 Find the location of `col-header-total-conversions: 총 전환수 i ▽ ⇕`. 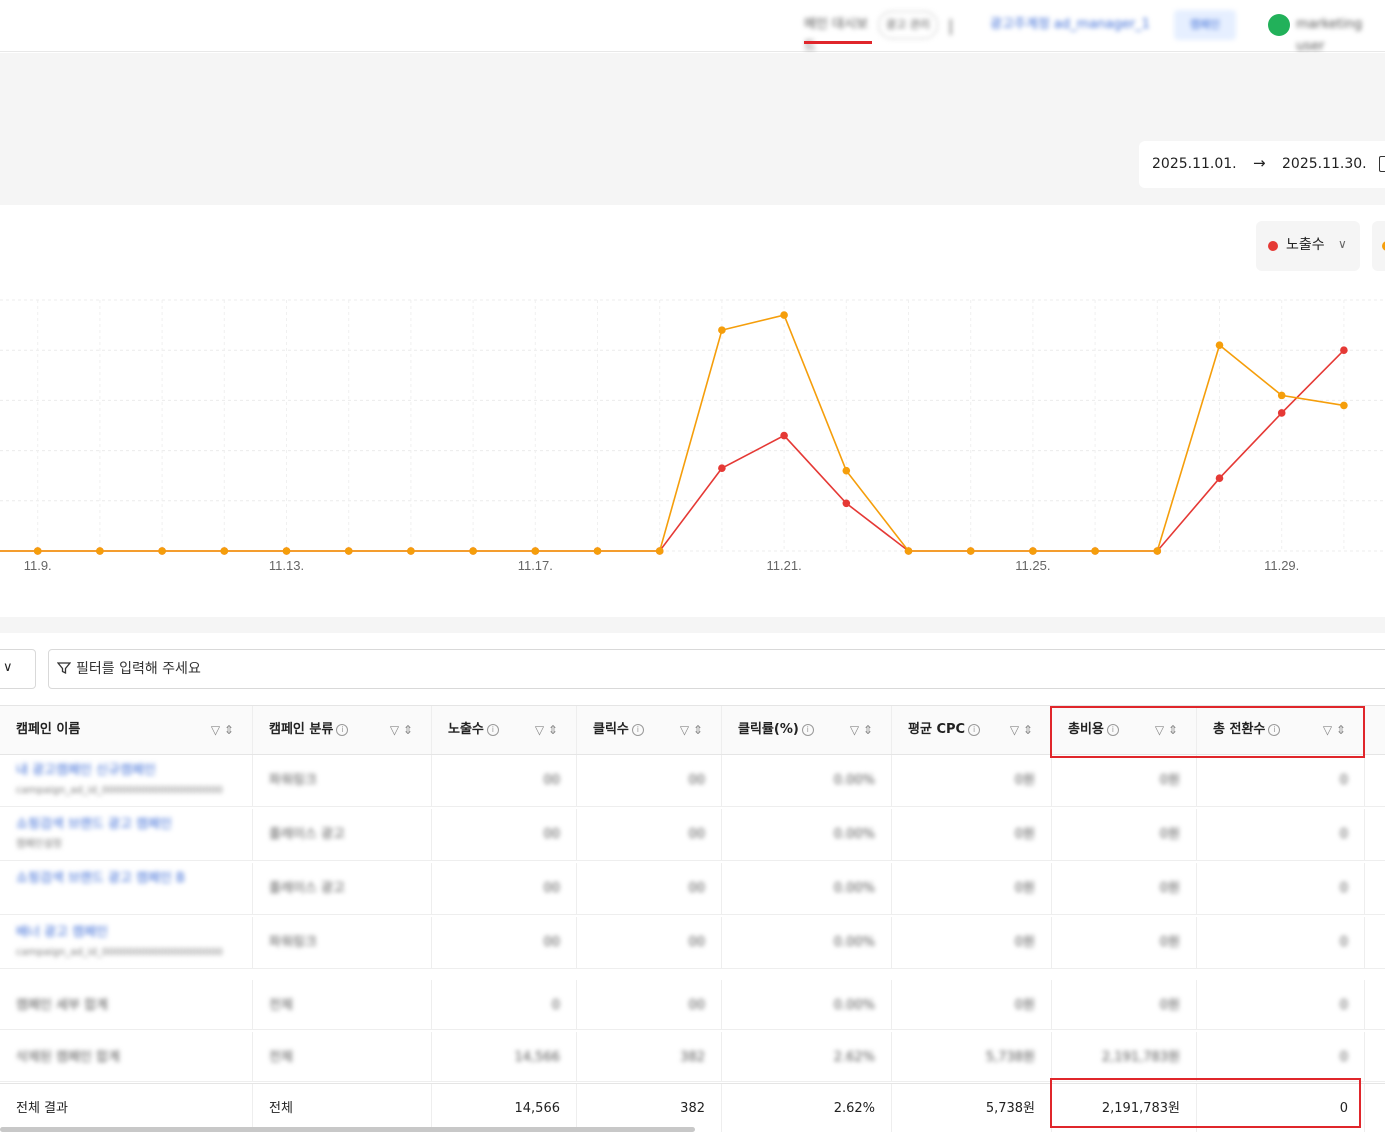

col-header-total-conversions: 총 전환수 i ▽ ⇕ is located at coordinates (1281, 730).